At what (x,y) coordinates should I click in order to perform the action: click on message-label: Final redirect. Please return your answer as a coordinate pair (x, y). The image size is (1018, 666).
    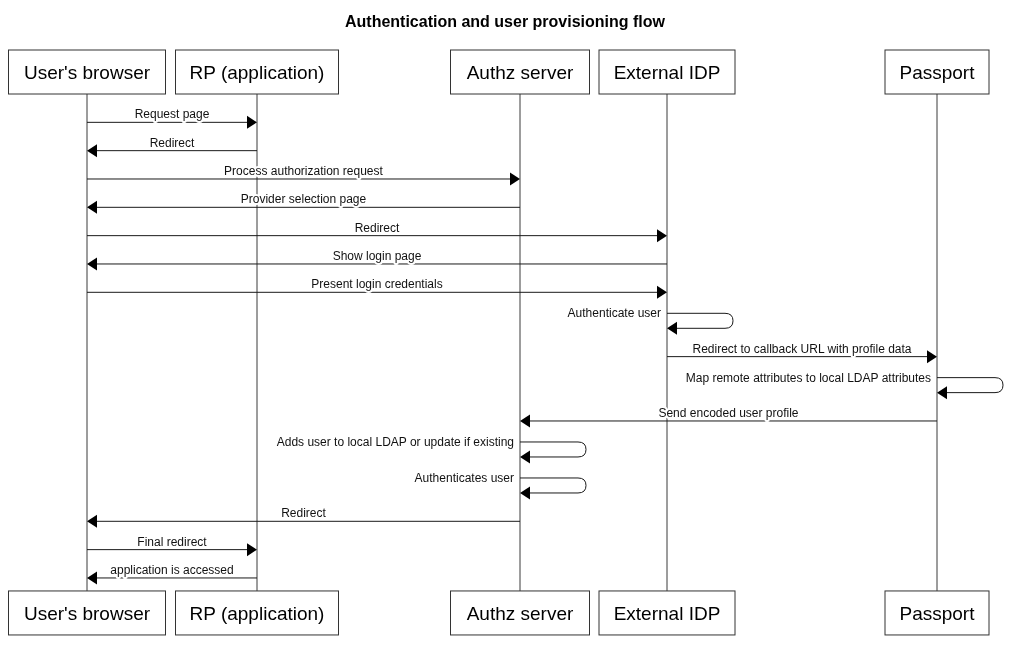
    Looking at the image, I should click on (172, 541).